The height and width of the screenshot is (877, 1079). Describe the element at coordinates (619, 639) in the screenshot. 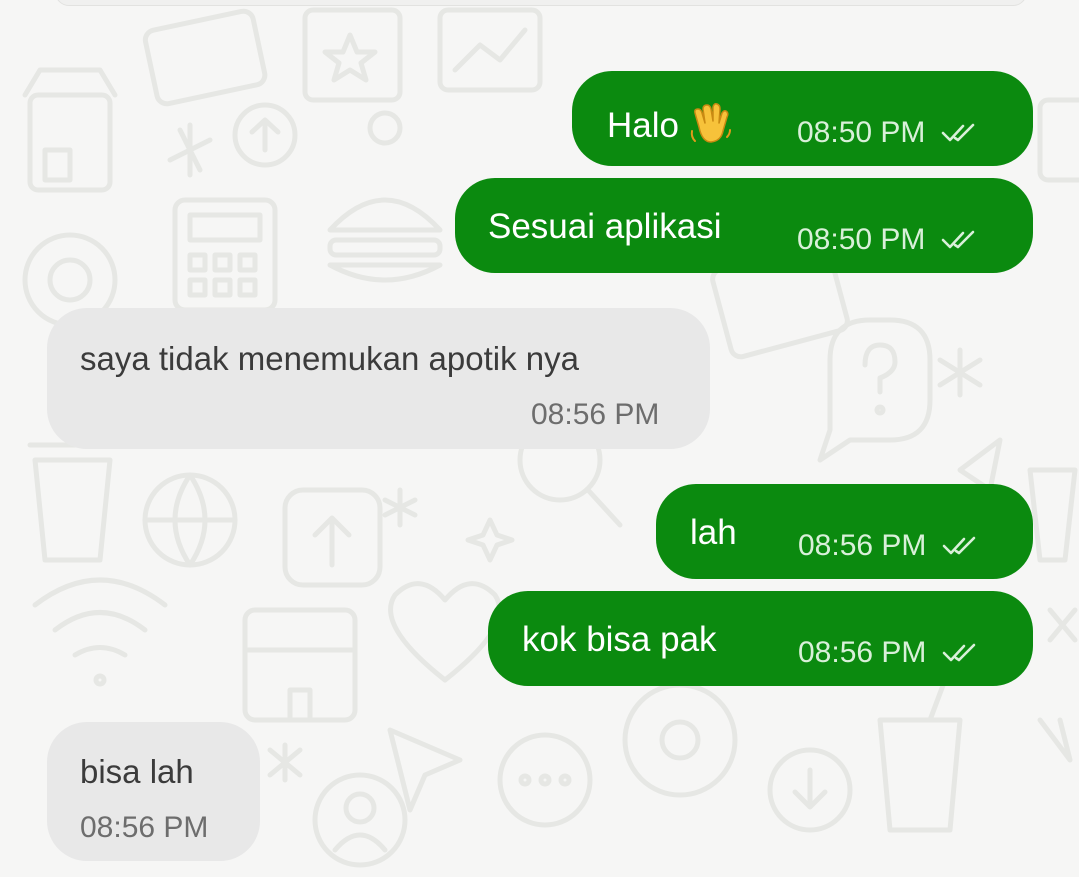

I see `message-text: kok bisa pak` at that location.